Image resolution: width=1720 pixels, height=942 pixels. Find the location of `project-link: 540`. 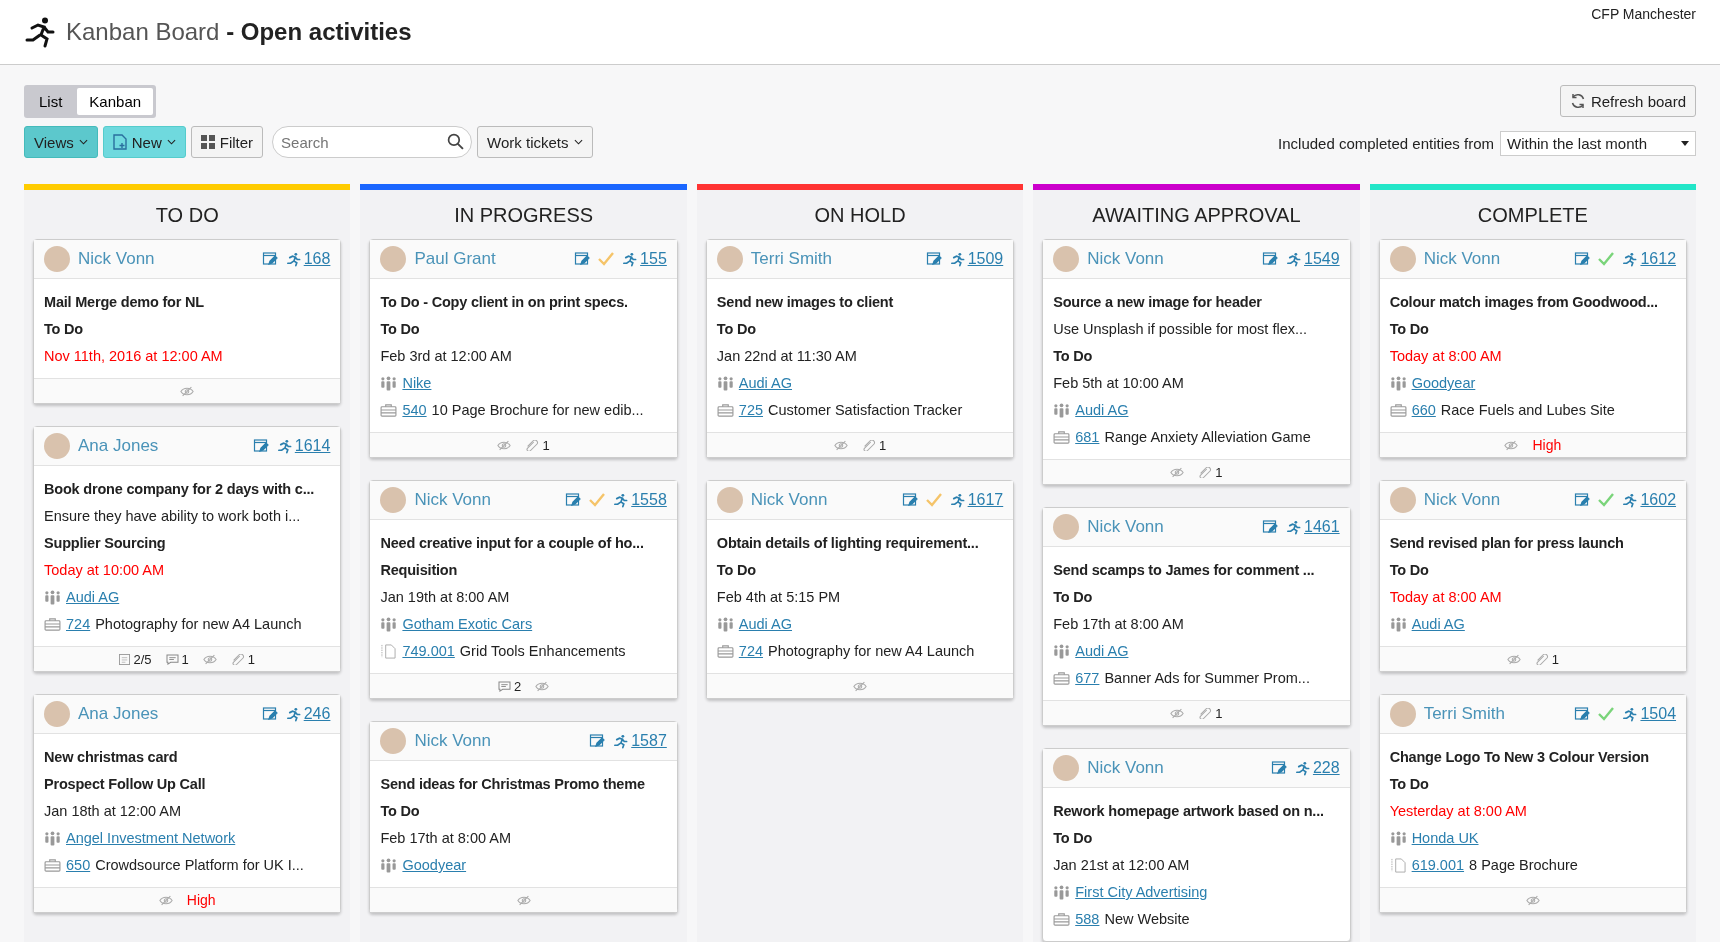

project-link: 540 is located at coordinates (414, 410).